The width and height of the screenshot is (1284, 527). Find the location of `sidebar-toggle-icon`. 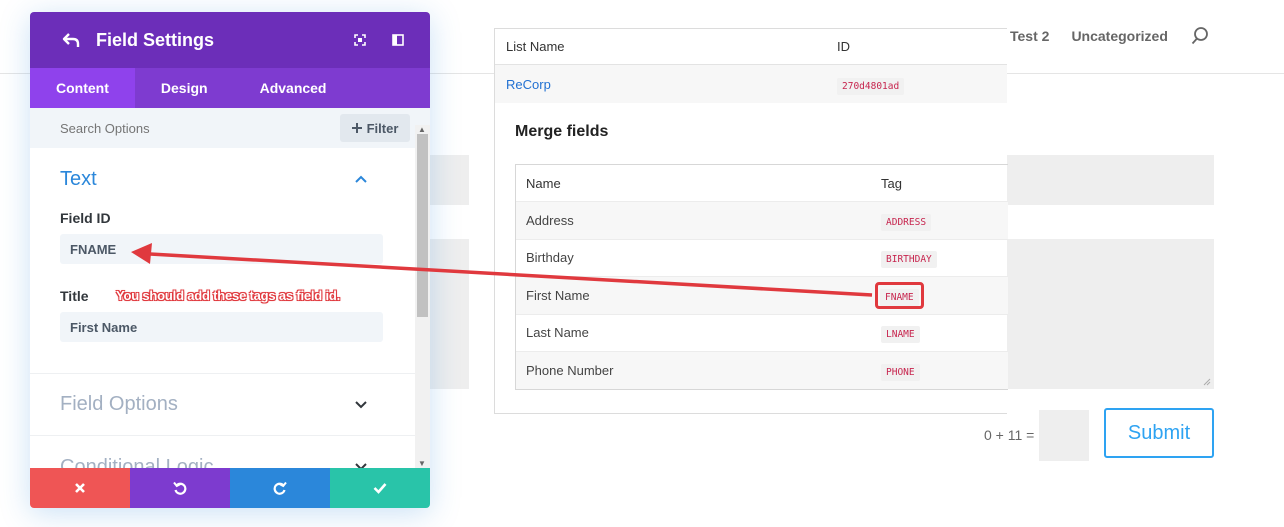

sidebar-toggle-icon is located at coordinates (398, 40).